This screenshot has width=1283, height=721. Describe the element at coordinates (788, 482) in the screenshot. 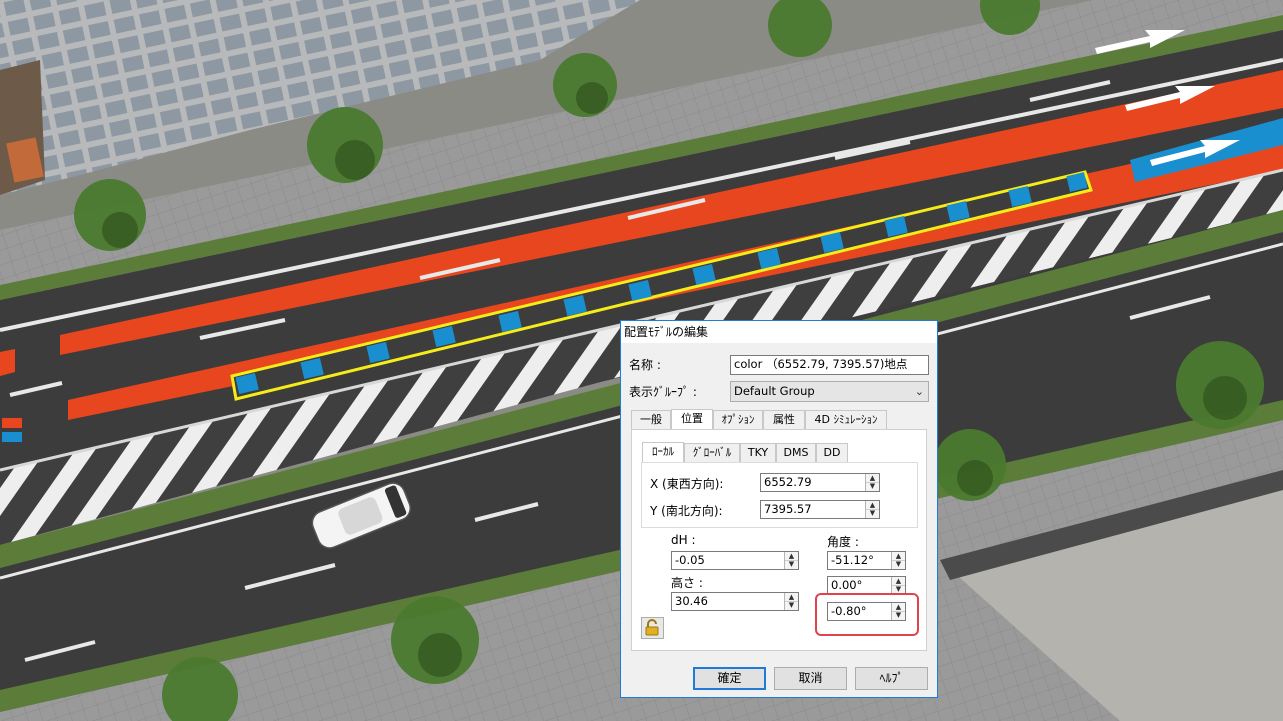

I see `x-value: 6552.79` at that location.